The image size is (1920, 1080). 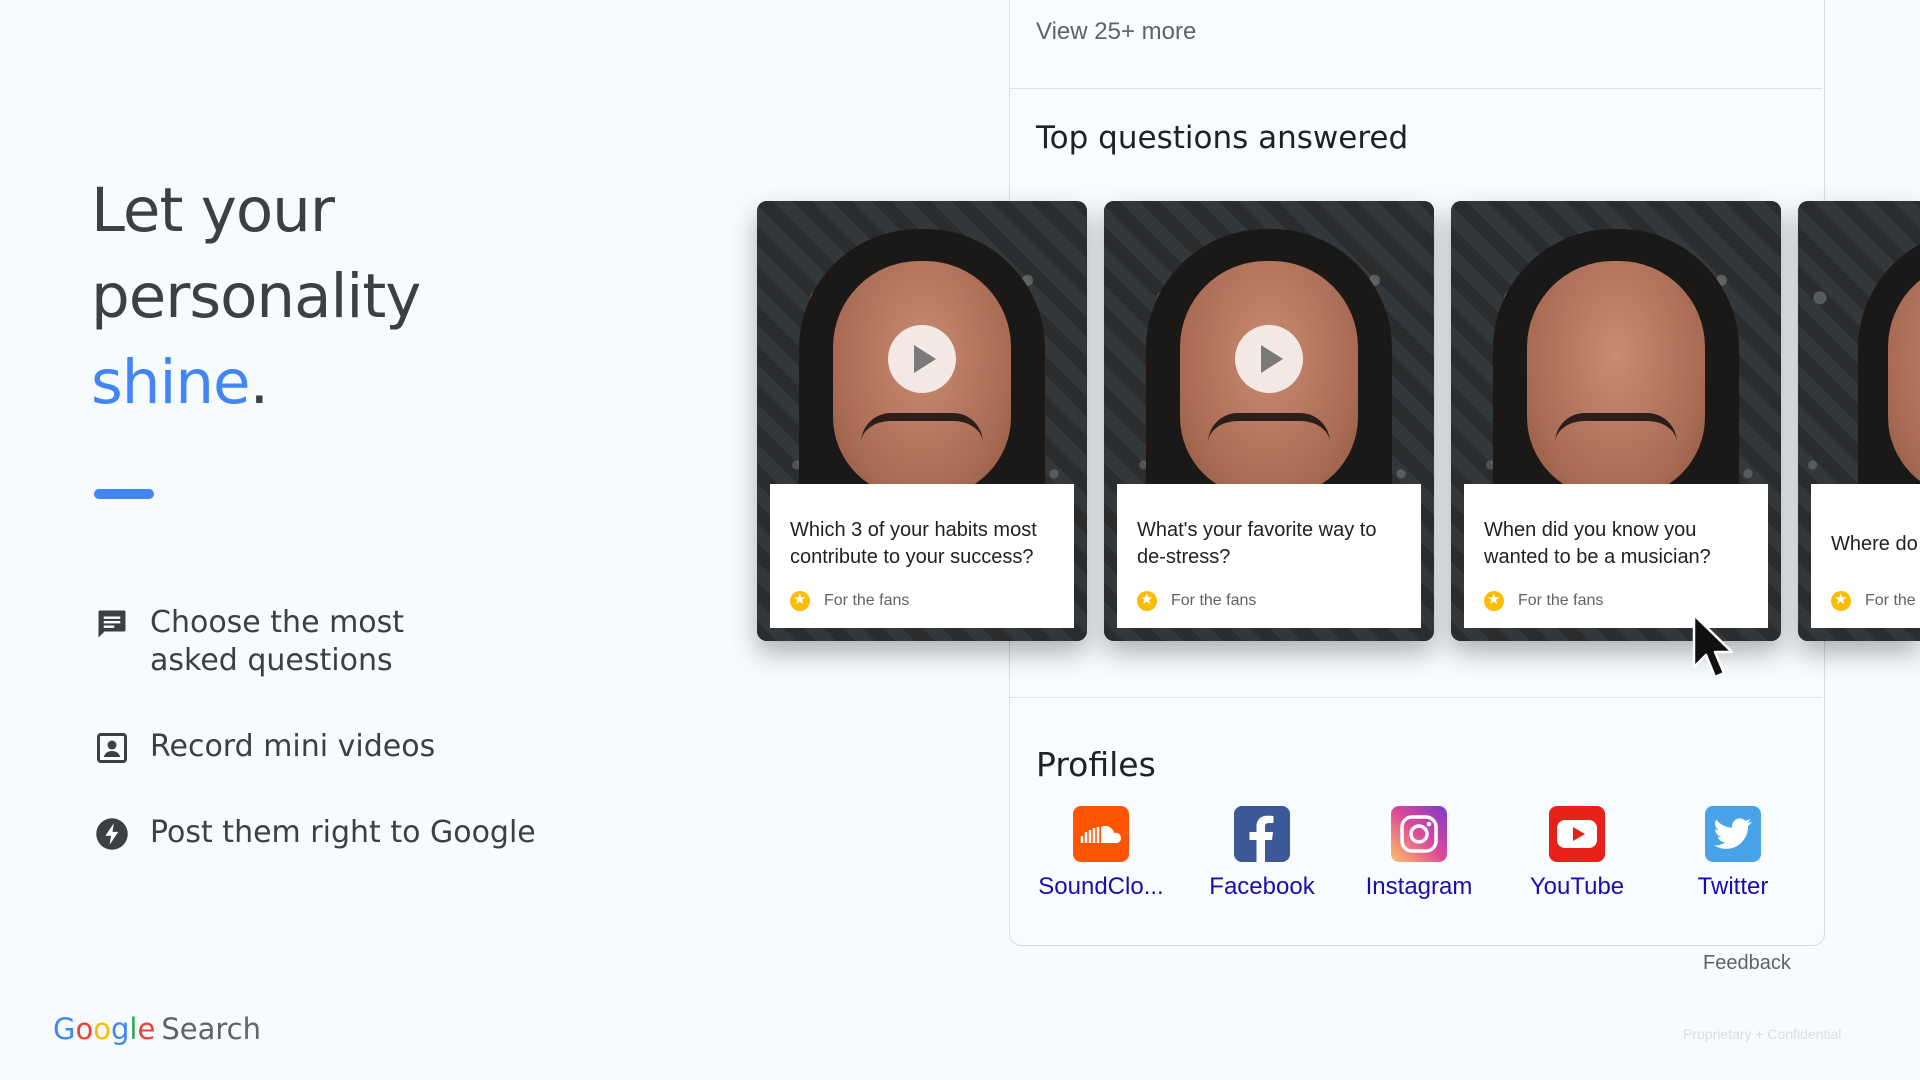 What do you see at coordinates (64, 1029) in the screenshot?
I see `logo-letter: G` at bounding box center [64, 1029].